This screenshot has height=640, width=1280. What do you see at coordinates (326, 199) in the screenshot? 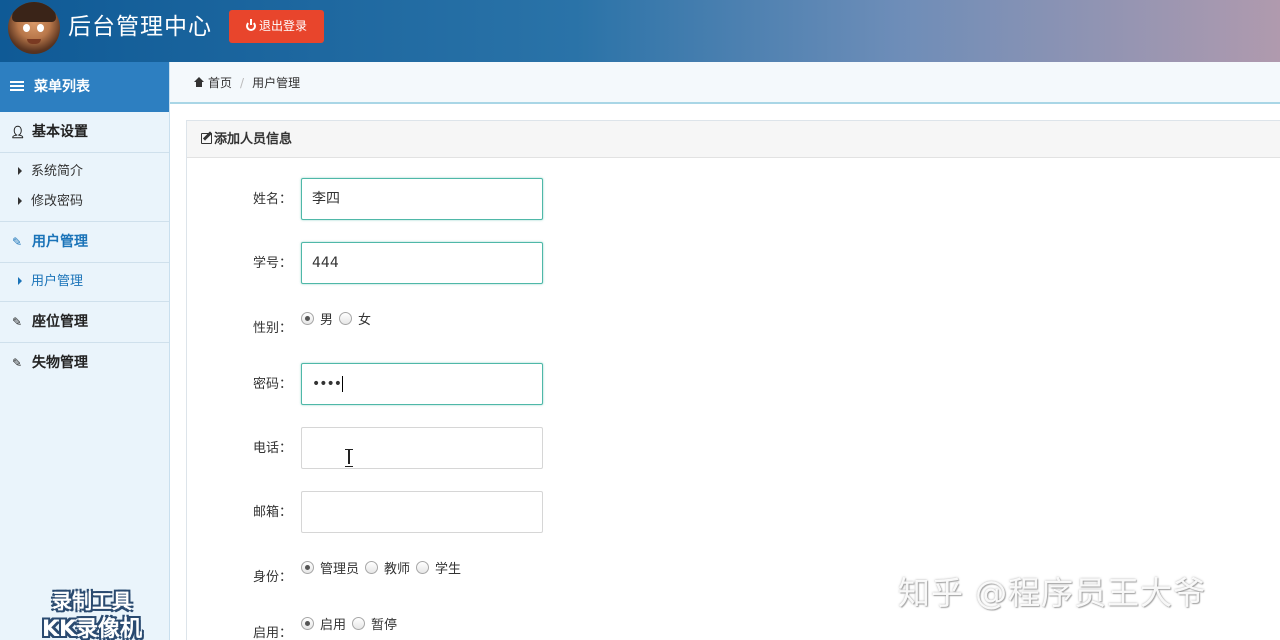
I see `name-value: 李四` at bounding box center [326, 199].